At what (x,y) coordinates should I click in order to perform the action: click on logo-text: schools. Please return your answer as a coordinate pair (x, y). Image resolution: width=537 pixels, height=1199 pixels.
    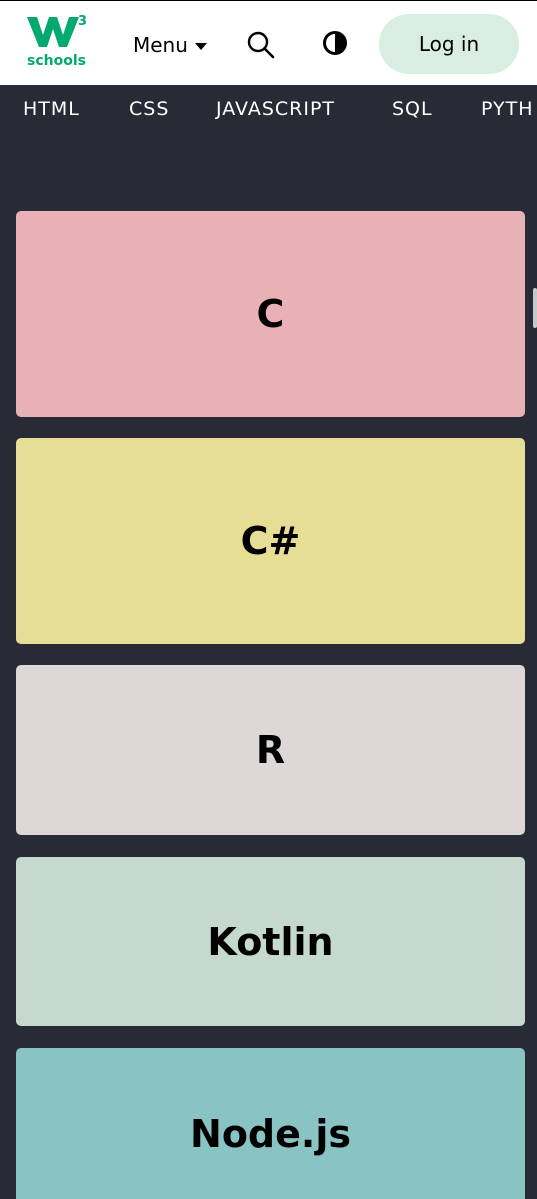
    Looking at the image, I should click on (56, 61).